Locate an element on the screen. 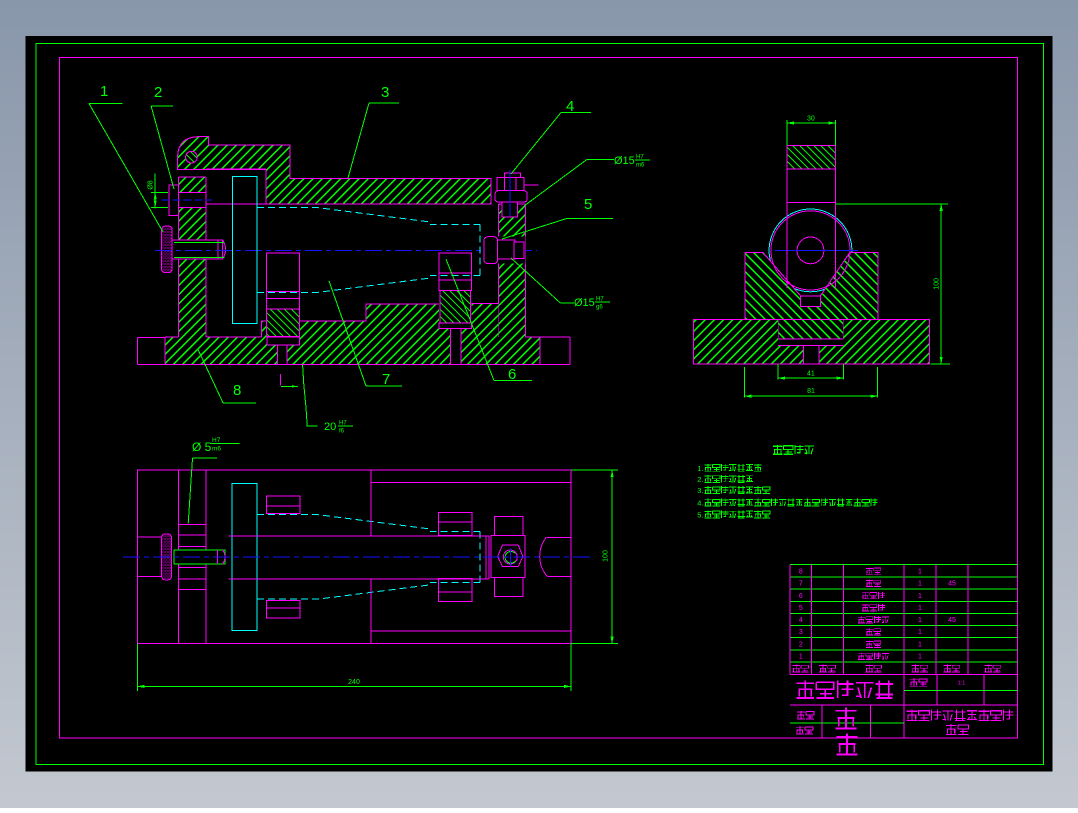  svg-text: 1. is located at coordinates (700, 468).